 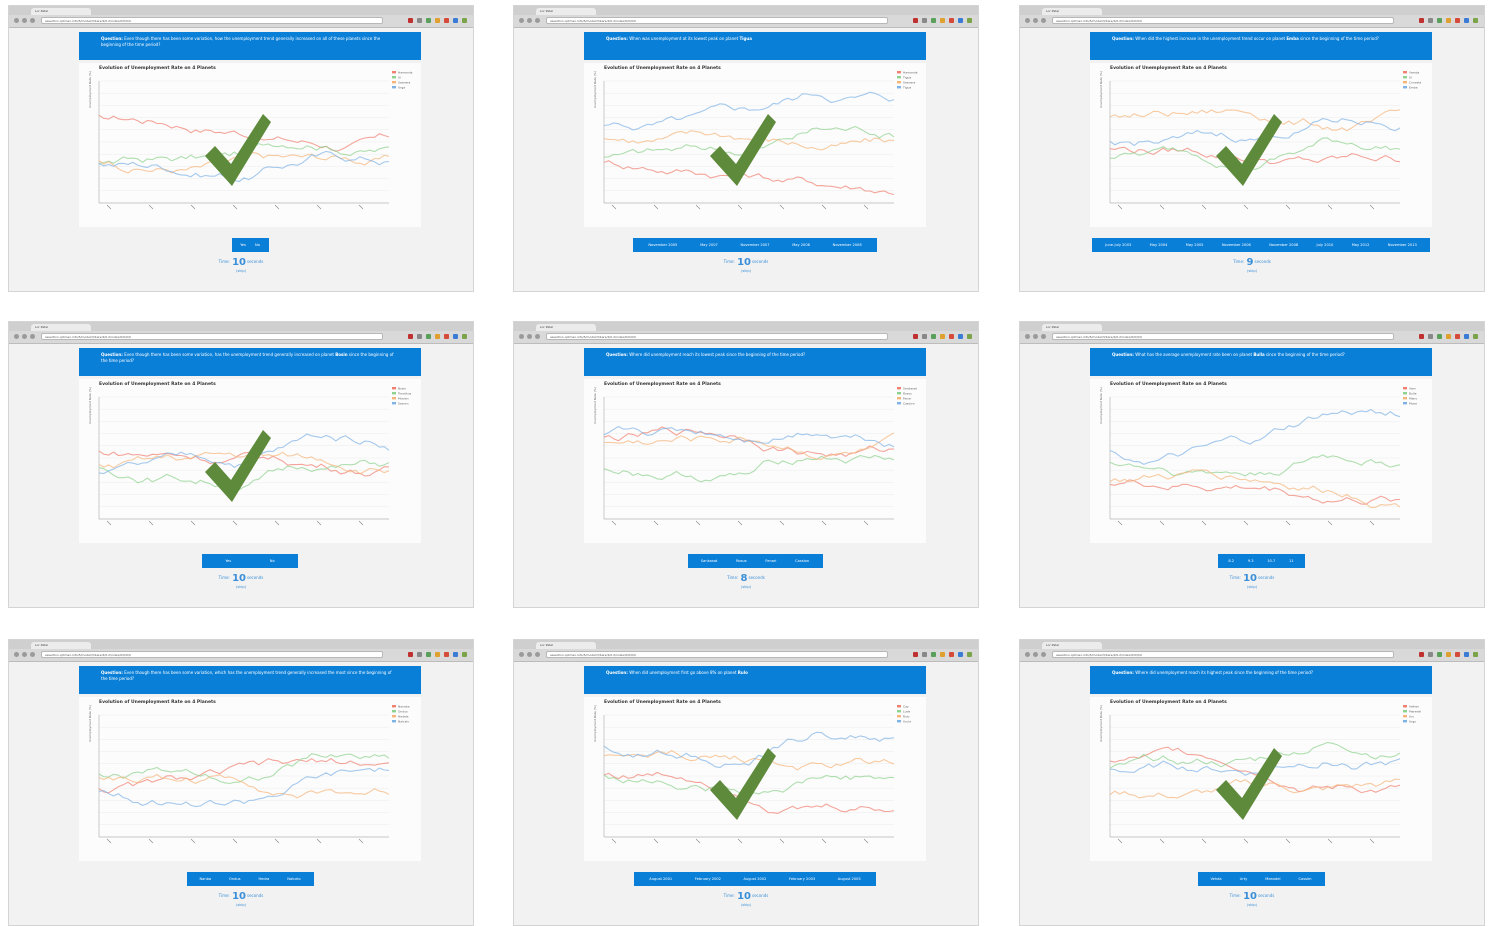 I want to click on answer-button: August 2001, so click(x=660, y=879).